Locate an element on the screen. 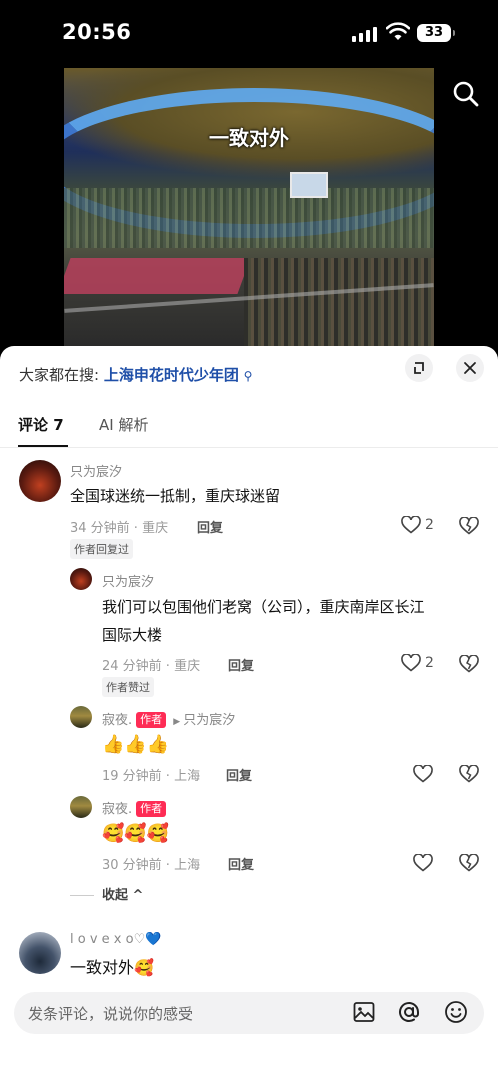 Image resolution: width=498 pixels, height=1080 pixels. video-crowd is located at coordinates (249, 218).